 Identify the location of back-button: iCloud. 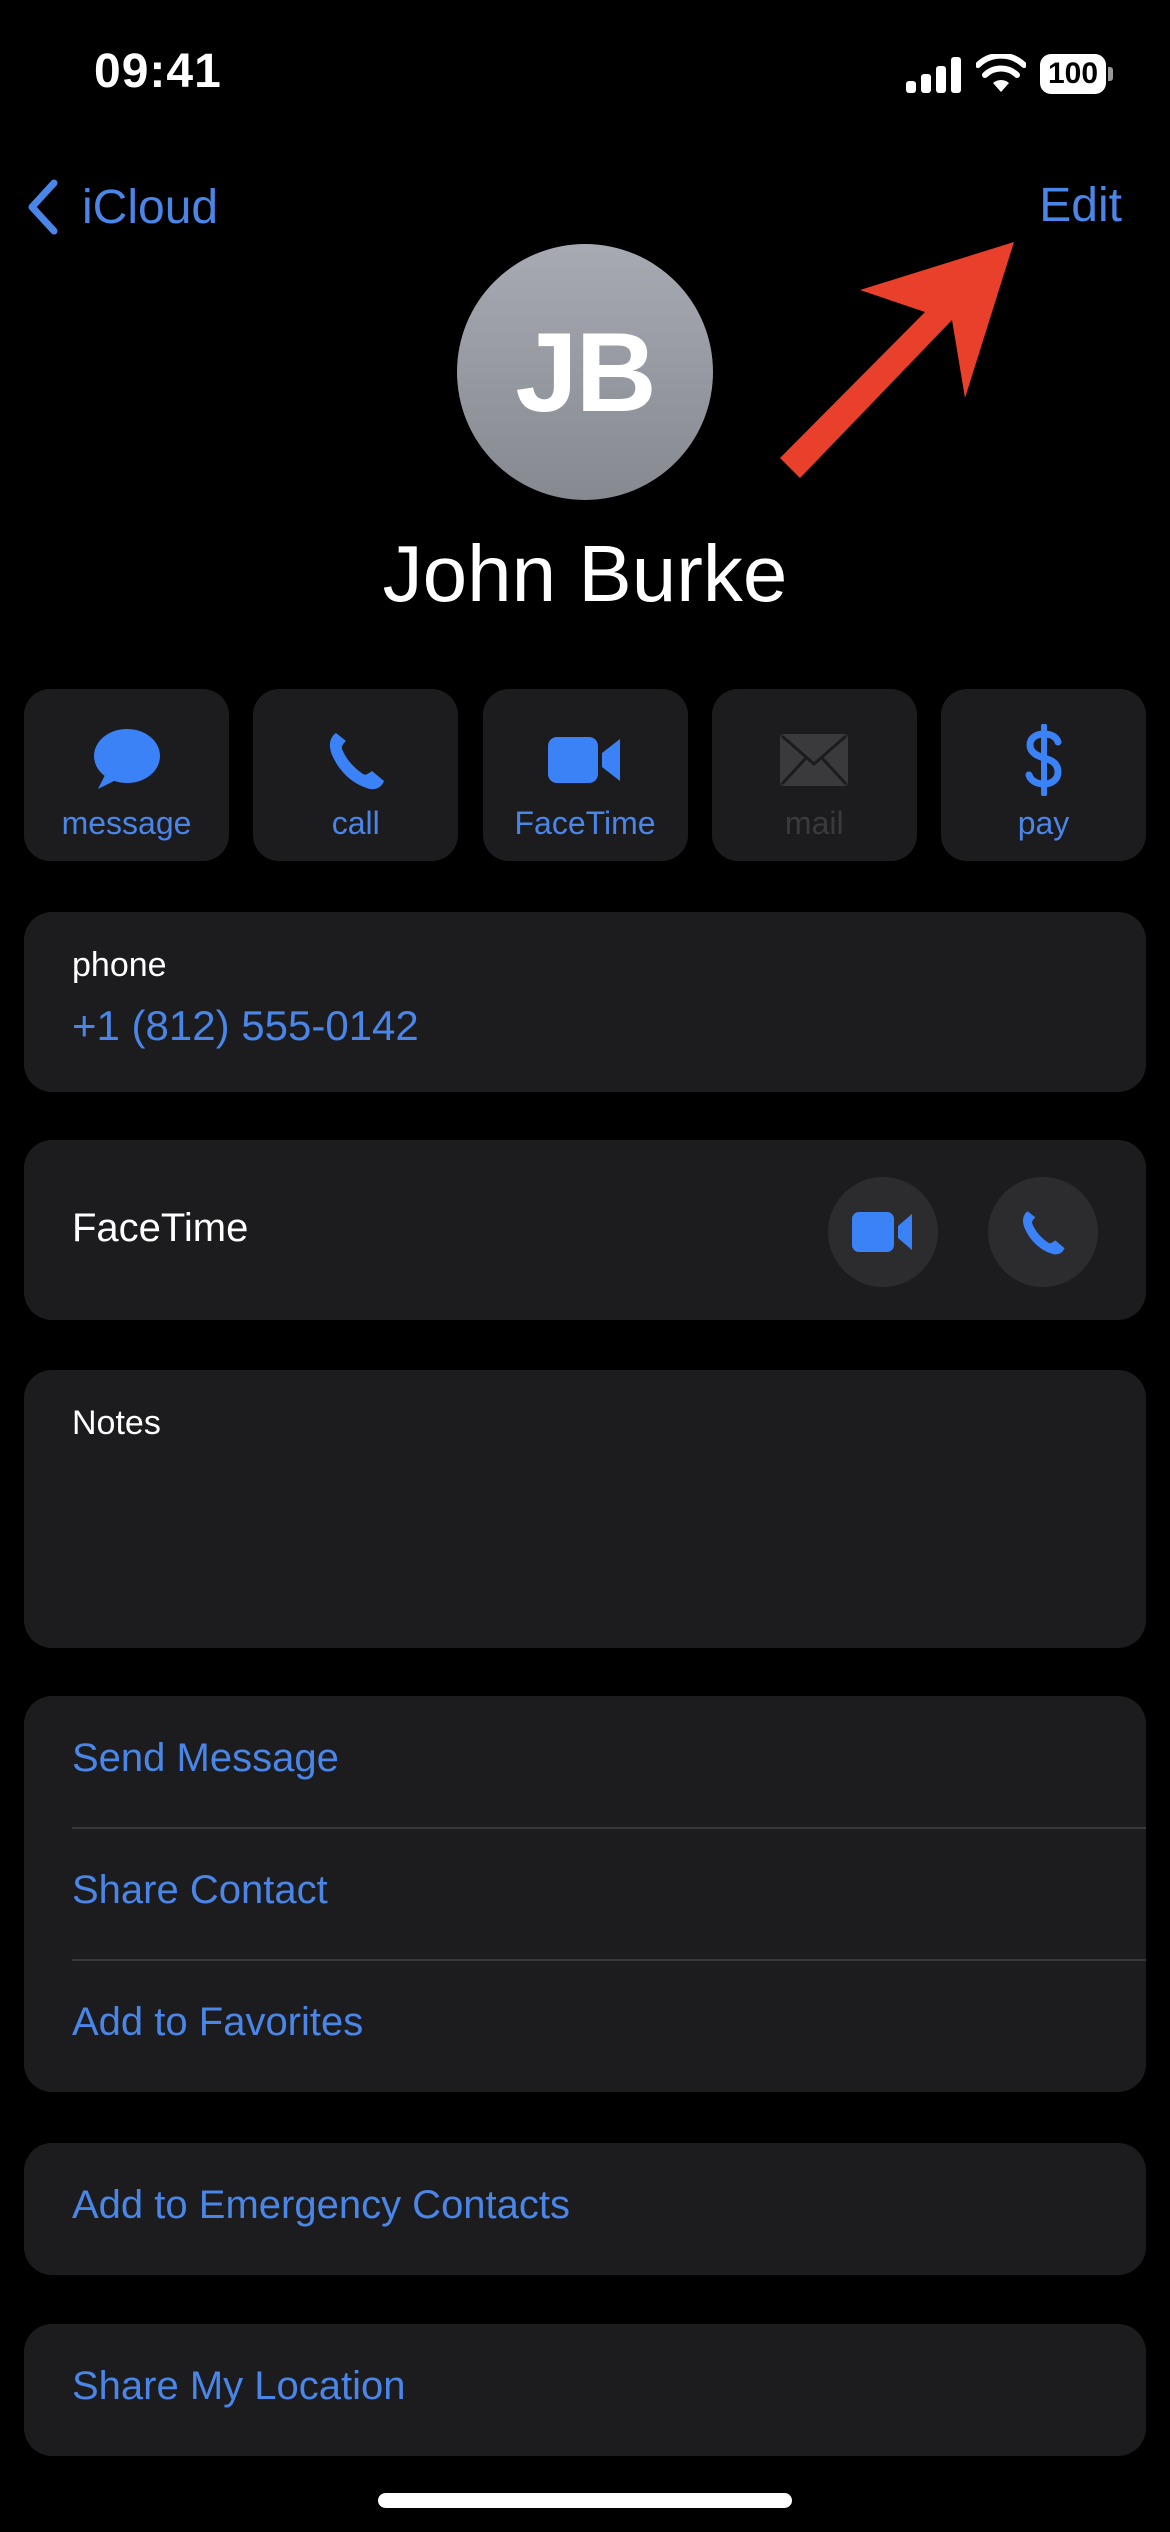
(121, 207).